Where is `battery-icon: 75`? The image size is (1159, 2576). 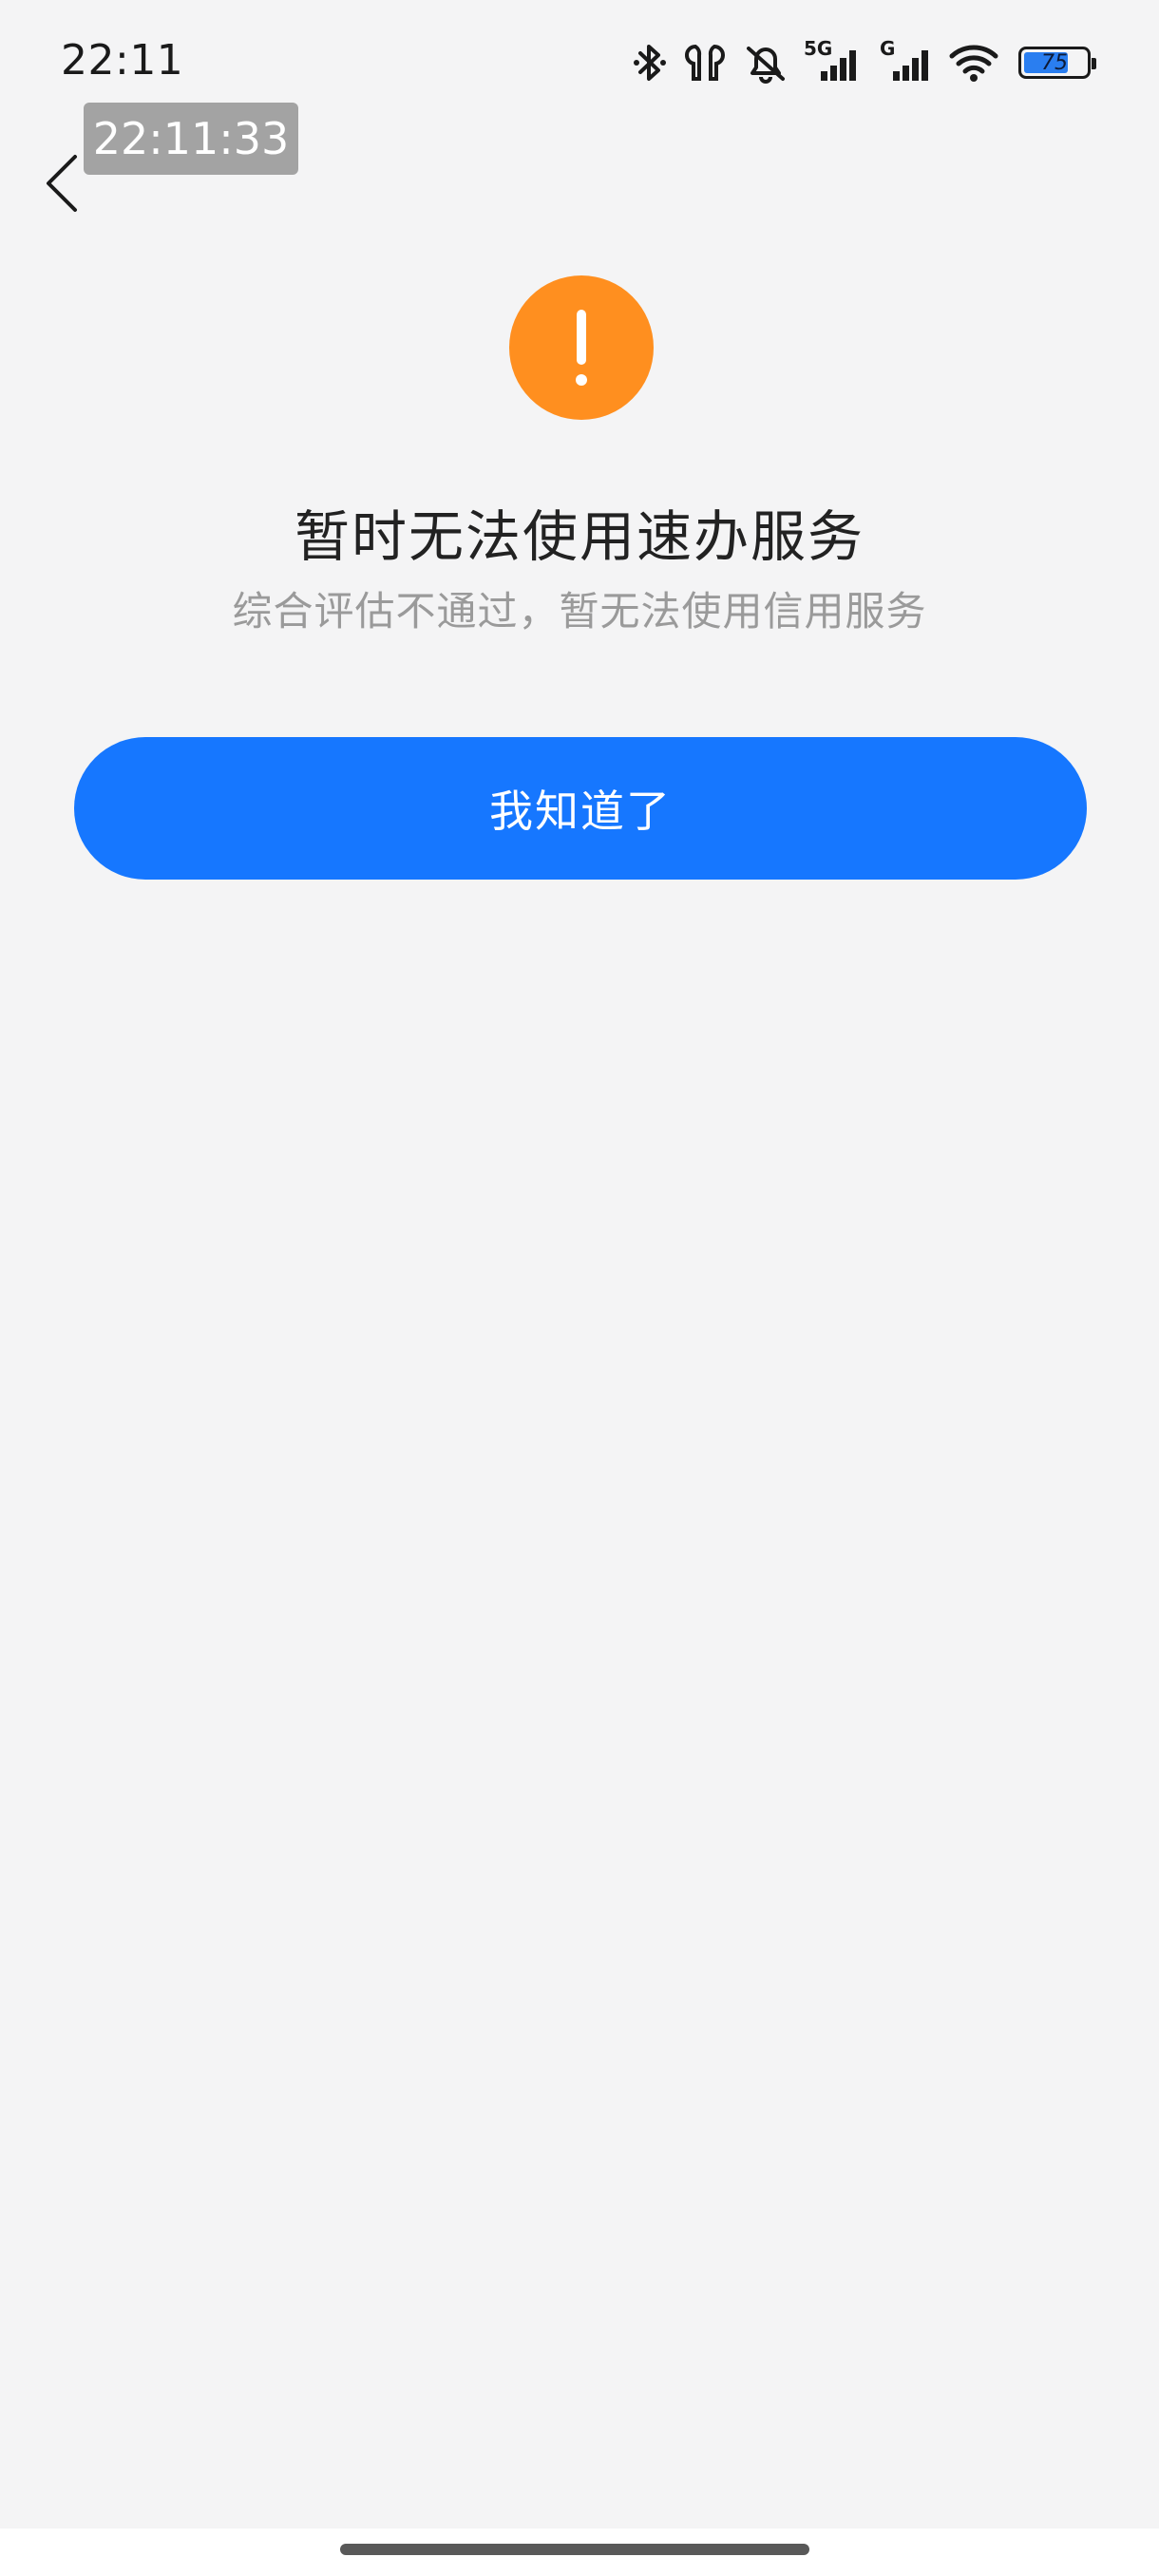 battery-icon: 75 is located at coordinates (1057, 63).